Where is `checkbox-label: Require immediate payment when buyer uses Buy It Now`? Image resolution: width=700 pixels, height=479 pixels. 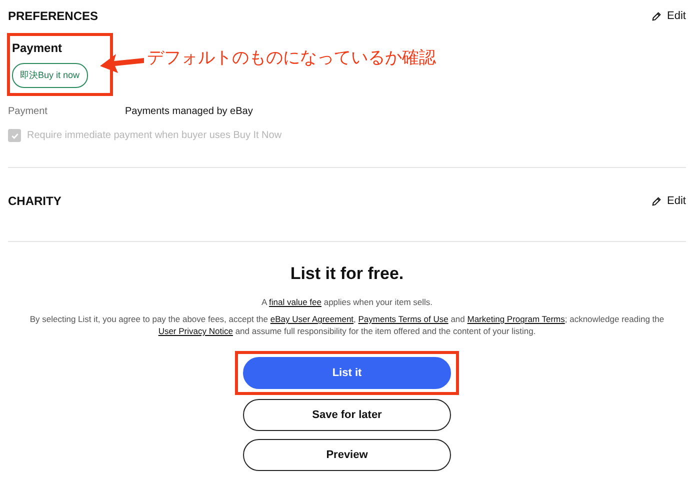 checkbox-label: Require immediate payment when buyer uses Buy It Now is located at coordinates (154, 135).